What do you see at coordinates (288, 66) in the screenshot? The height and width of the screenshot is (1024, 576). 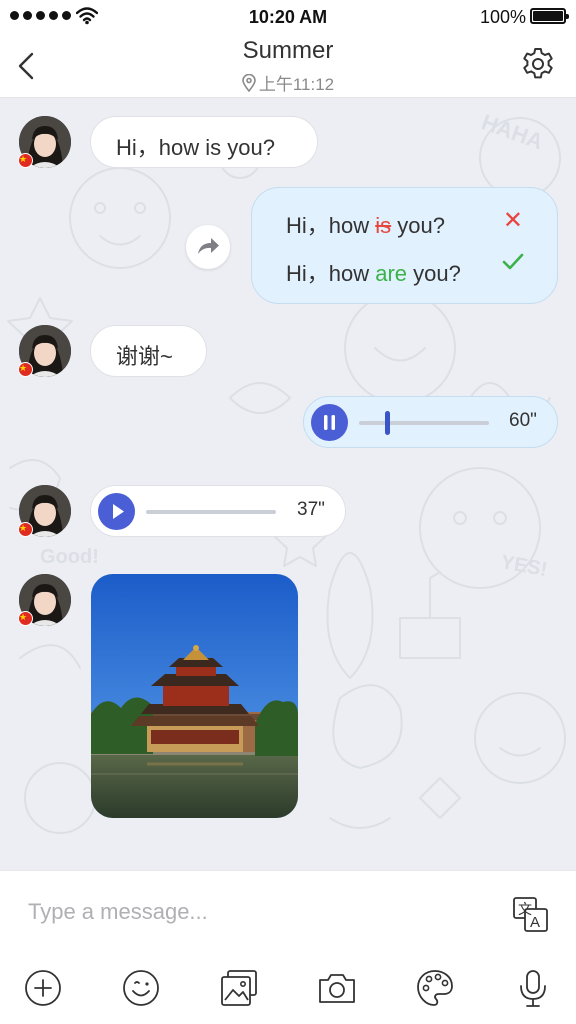 I see `navigation-bar: Summer 上午11:12` at bounding box center [288, 66].